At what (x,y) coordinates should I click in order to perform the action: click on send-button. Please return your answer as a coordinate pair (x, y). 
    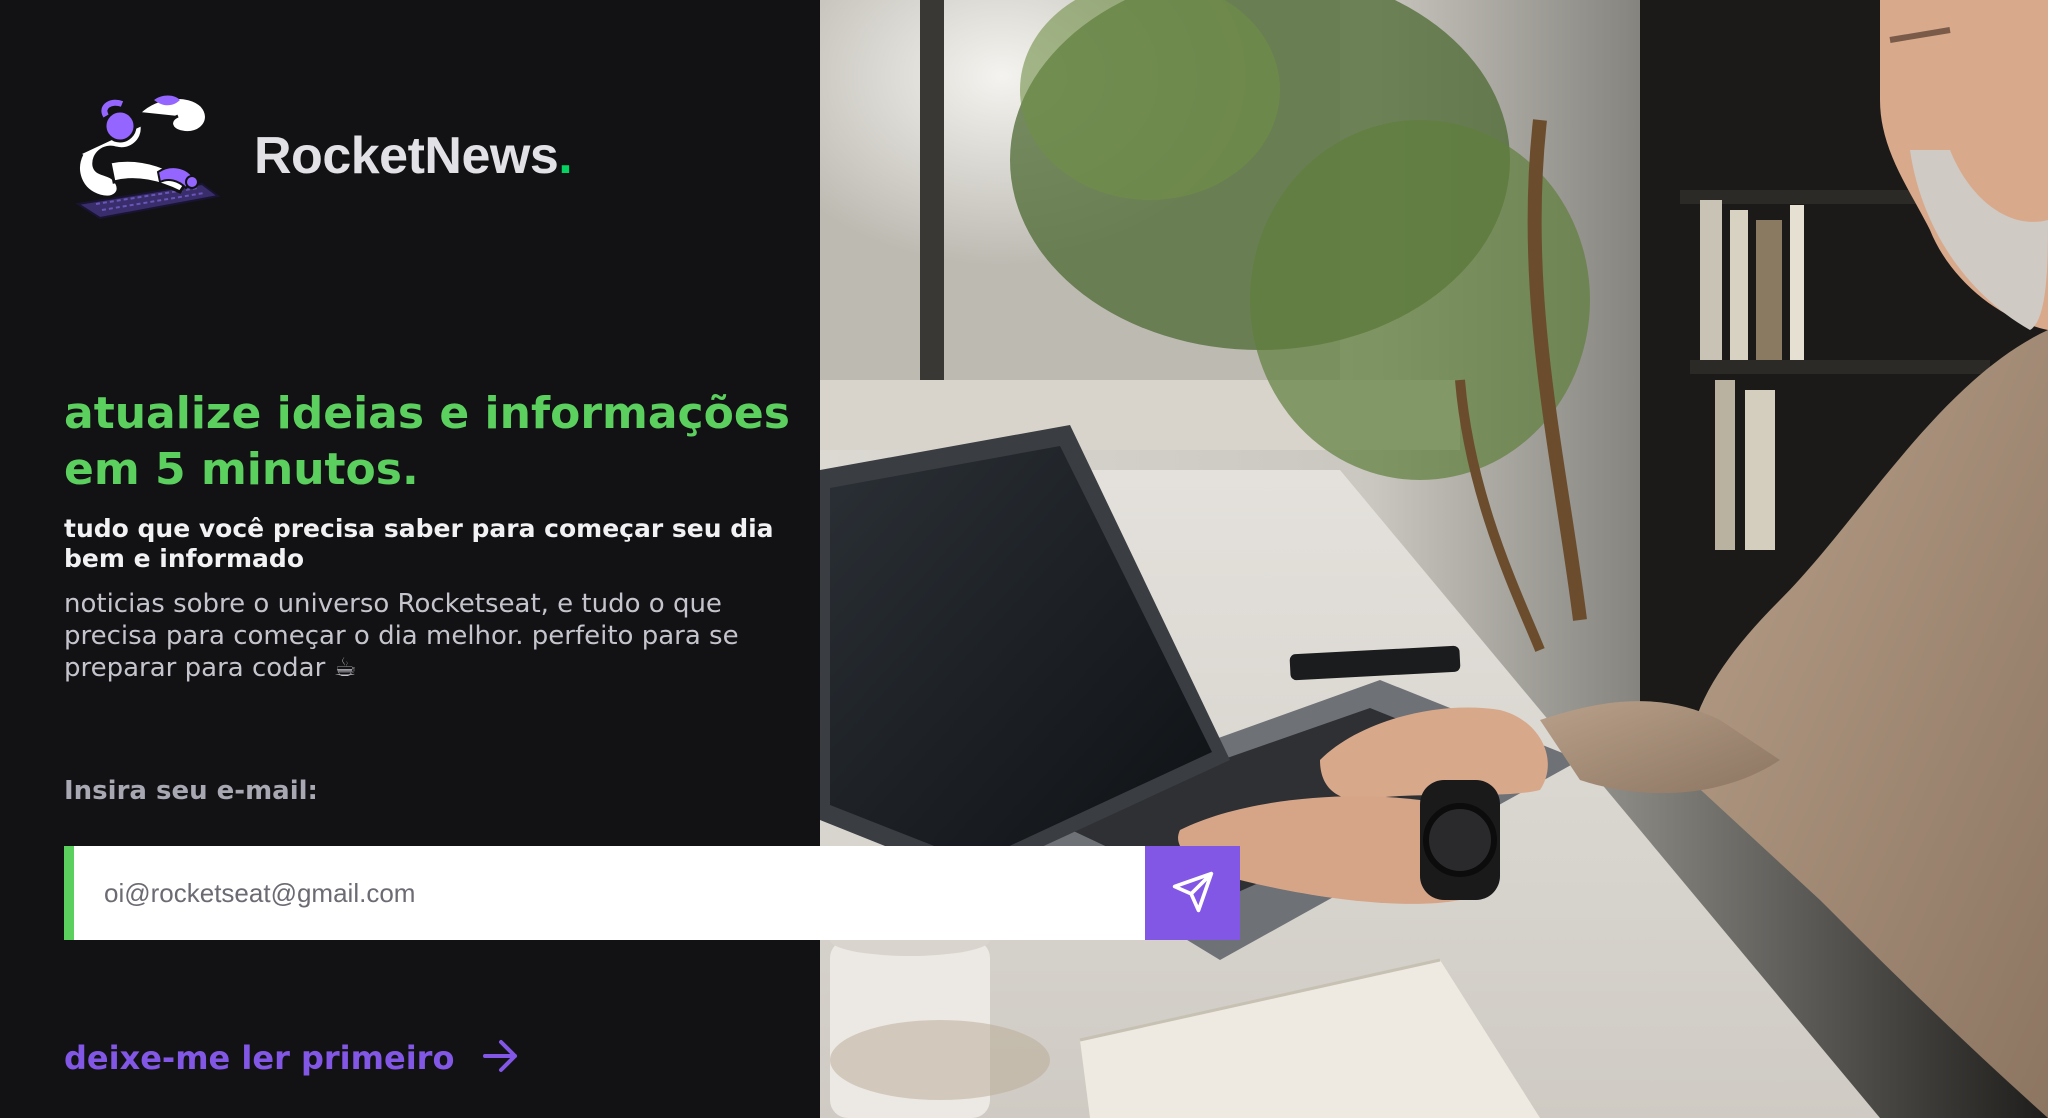
    Looking at the image, I should click on (1192, 893).